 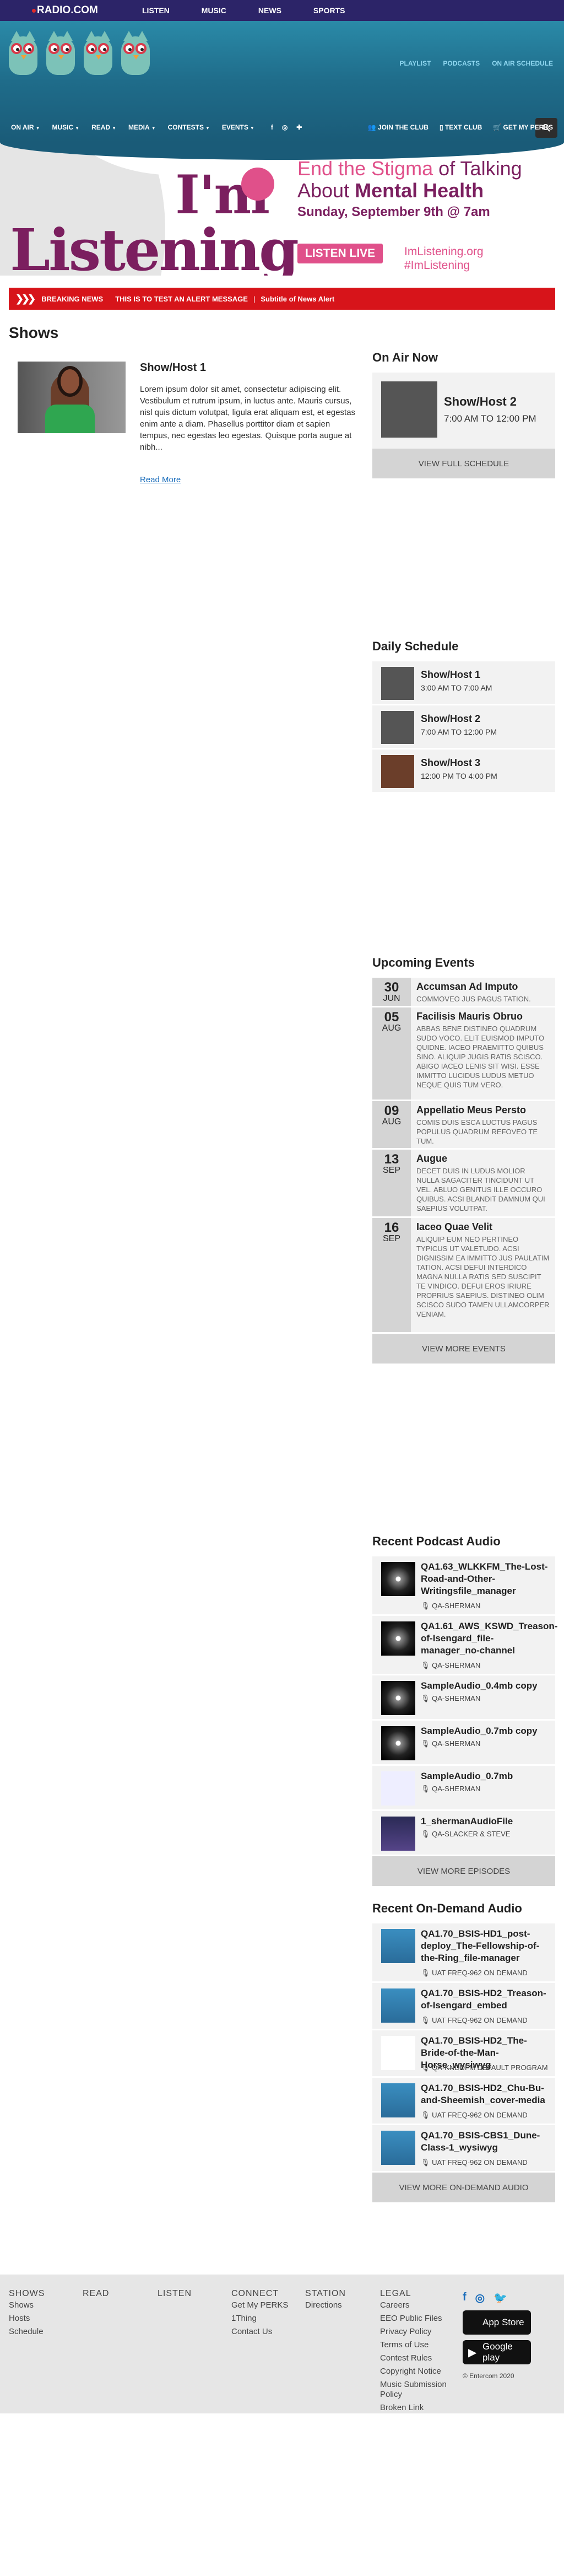 What do you see at coordinates (259, 2331) in the screenshot?
I see `footer-link: Contact Us` at bounding box center [259, 2331].